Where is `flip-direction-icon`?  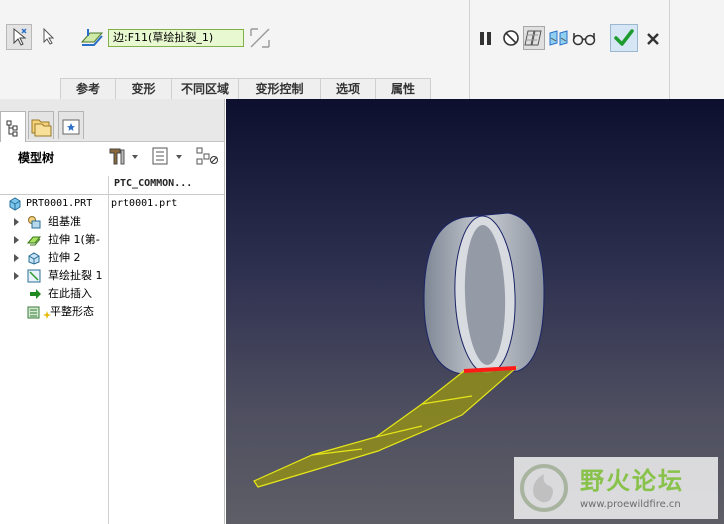 flip-direction-icon is located at coordinates (260, 38).